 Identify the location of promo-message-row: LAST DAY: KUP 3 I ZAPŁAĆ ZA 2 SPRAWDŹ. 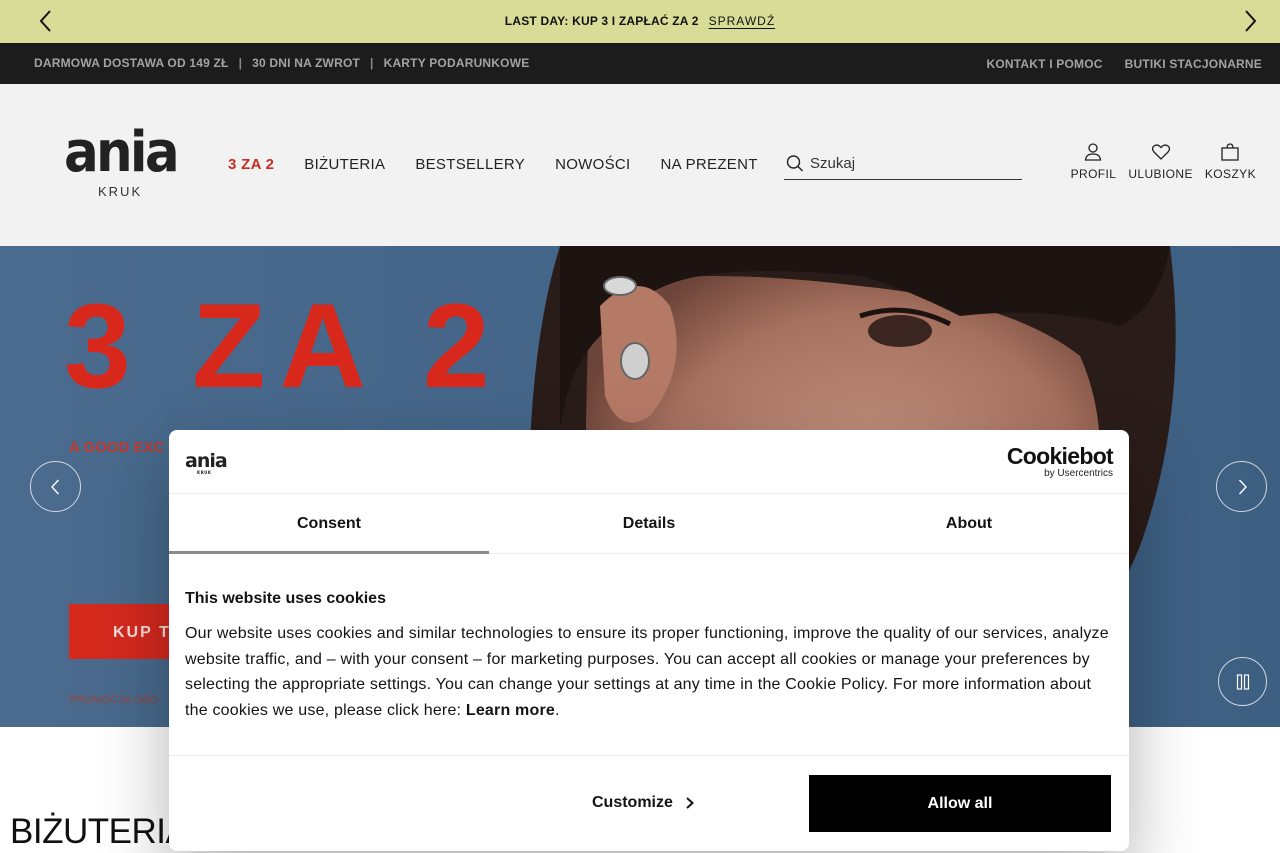
(640, 21).